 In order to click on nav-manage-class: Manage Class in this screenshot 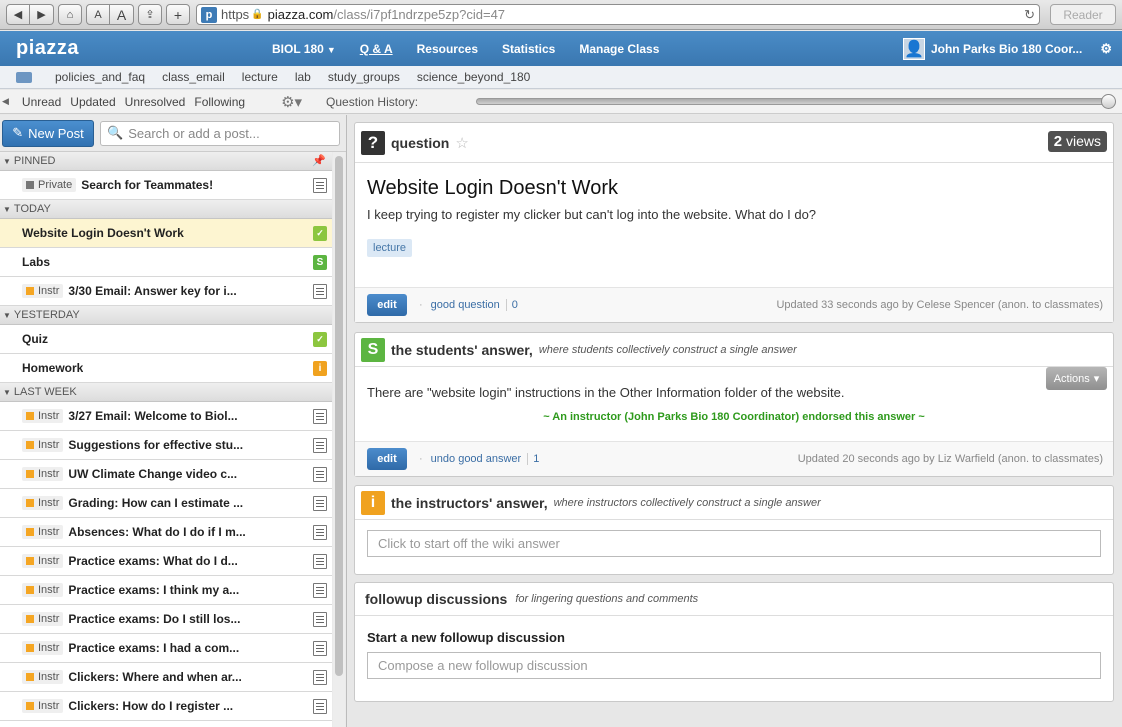, I will do `click(619, 49)`.